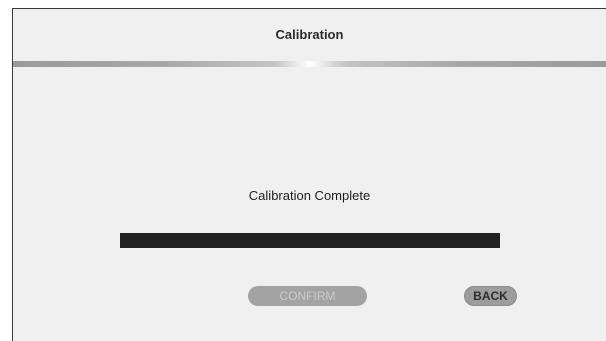 This screenshot has height=341, width=606. Describe the element at coordinates (307, 296) in the screenshot. I see `confirm-button: CONFIRM` at that location.